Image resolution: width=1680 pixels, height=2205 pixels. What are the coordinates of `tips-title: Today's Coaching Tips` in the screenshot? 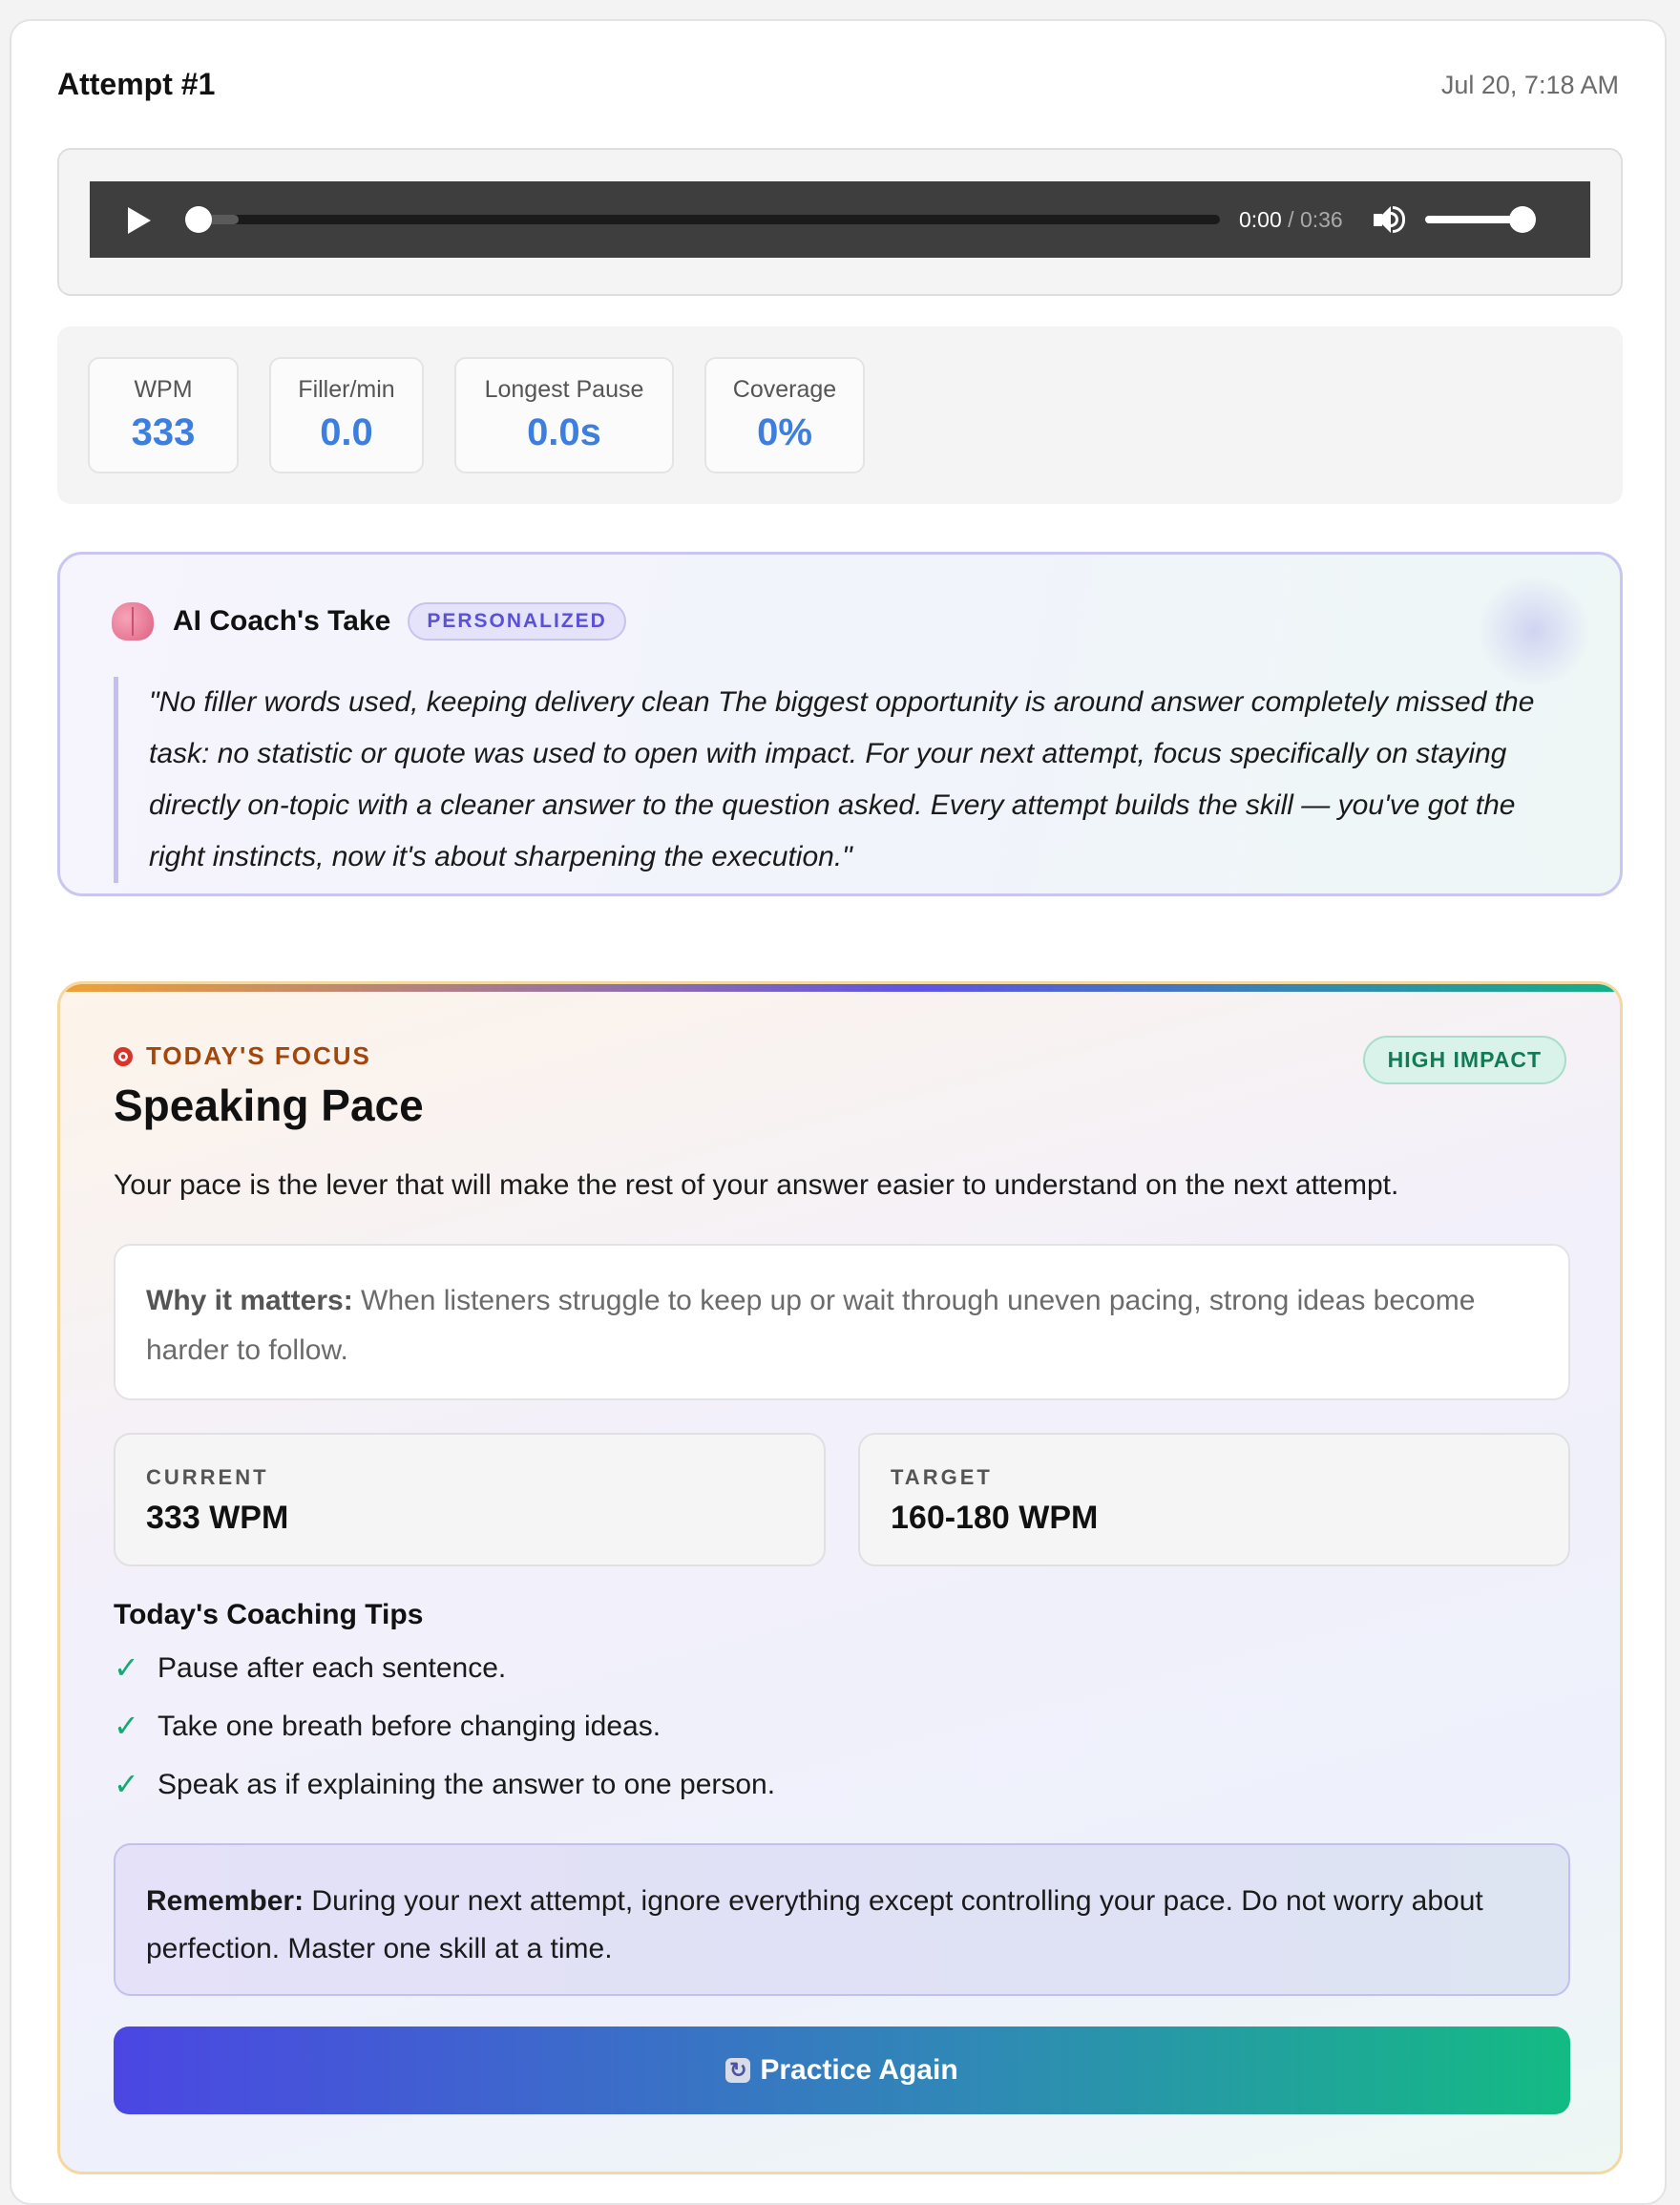 It's located at (269, 1615).